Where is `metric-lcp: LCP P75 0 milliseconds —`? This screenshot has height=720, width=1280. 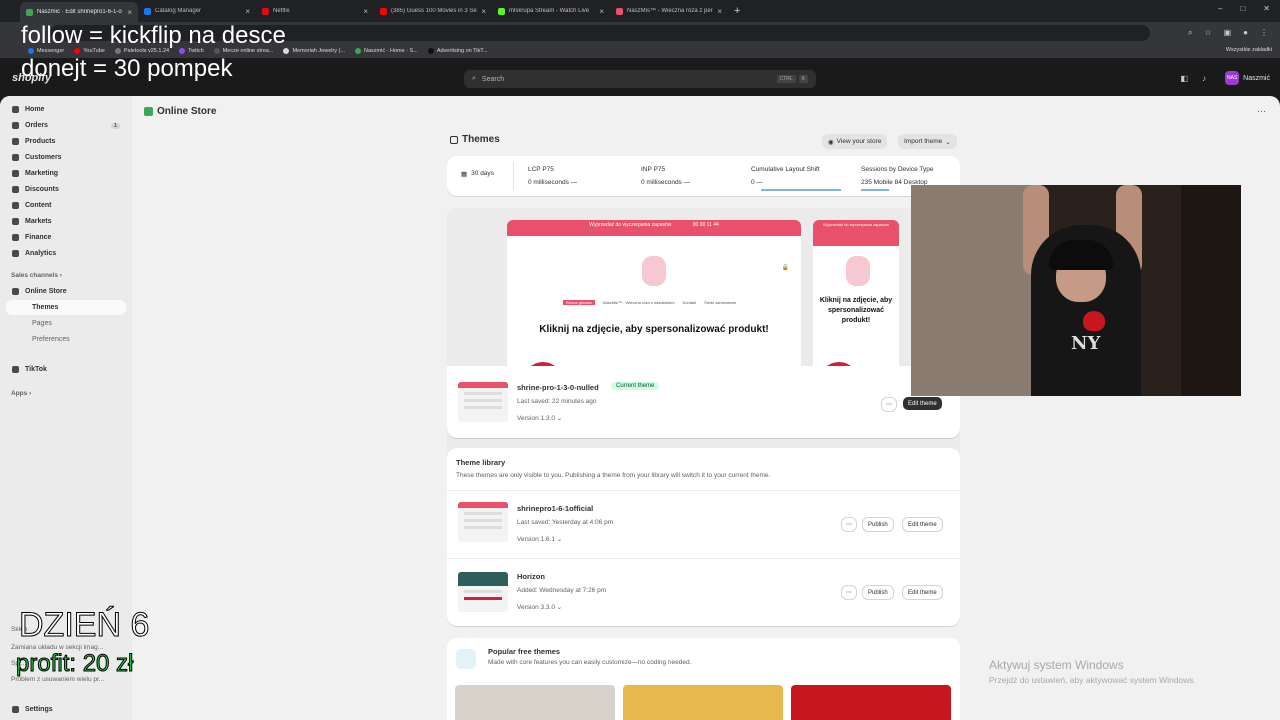
metric-lcp: LCP P75 0 milliseconds — is located at coordinates (552, 176).